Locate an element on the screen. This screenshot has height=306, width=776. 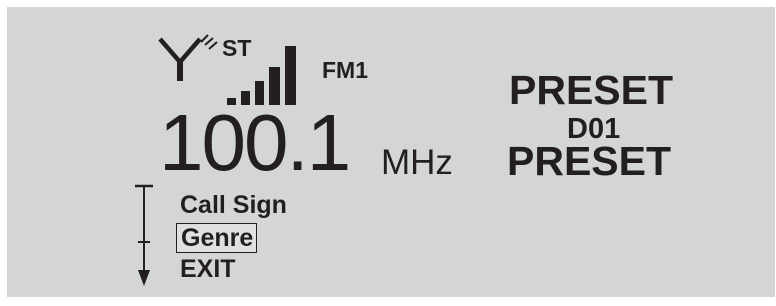
preset-label-bottom: PRESET is located at coordinates (589, 161).